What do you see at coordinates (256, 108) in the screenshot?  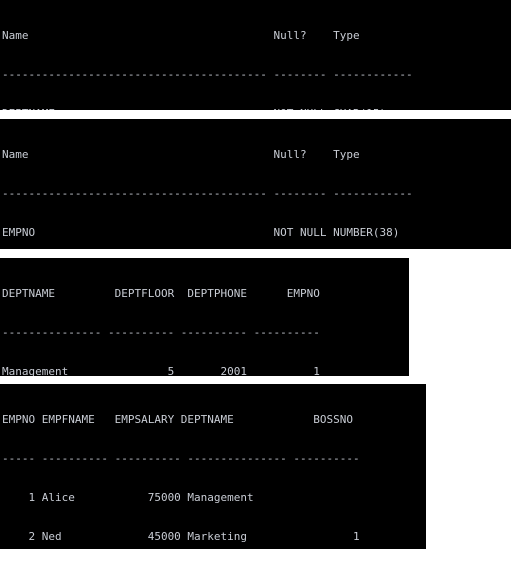 I see `table-row: DEPTNAME NOT NULL CHAR(15)` at bounding box center [256, 108].